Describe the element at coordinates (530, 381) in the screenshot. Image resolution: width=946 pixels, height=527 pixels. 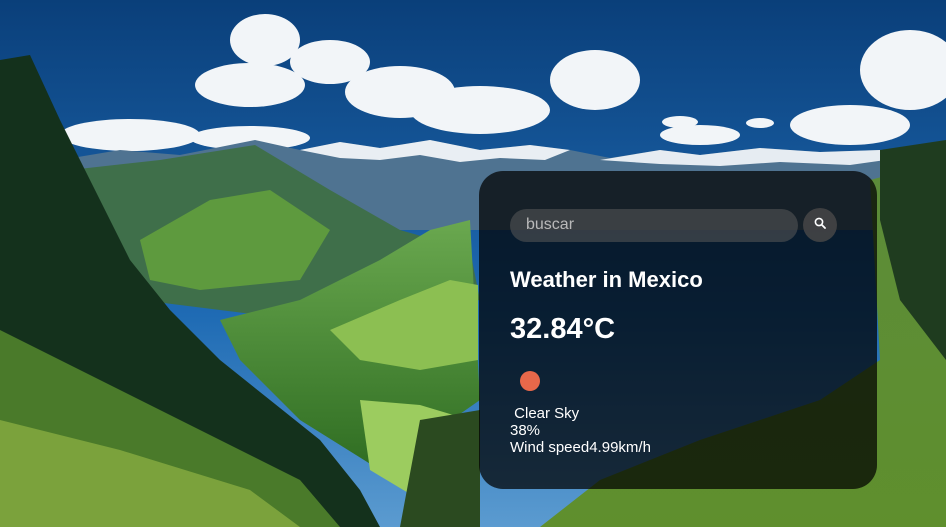
I see `sun-icon` at that location.